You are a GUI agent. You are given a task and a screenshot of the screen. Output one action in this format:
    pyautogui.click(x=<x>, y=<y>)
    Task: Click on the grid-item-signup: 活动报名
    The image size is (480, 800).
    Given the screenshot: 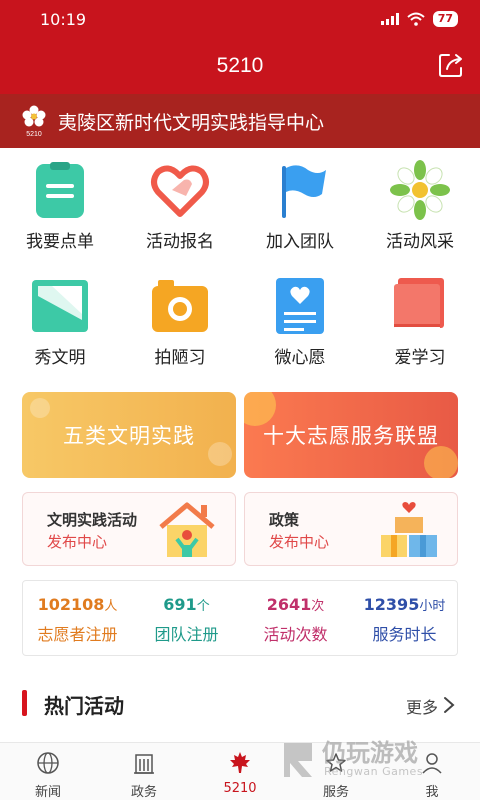 What is the action you would take?
    pyautogui.click(x=180, y=210)
    